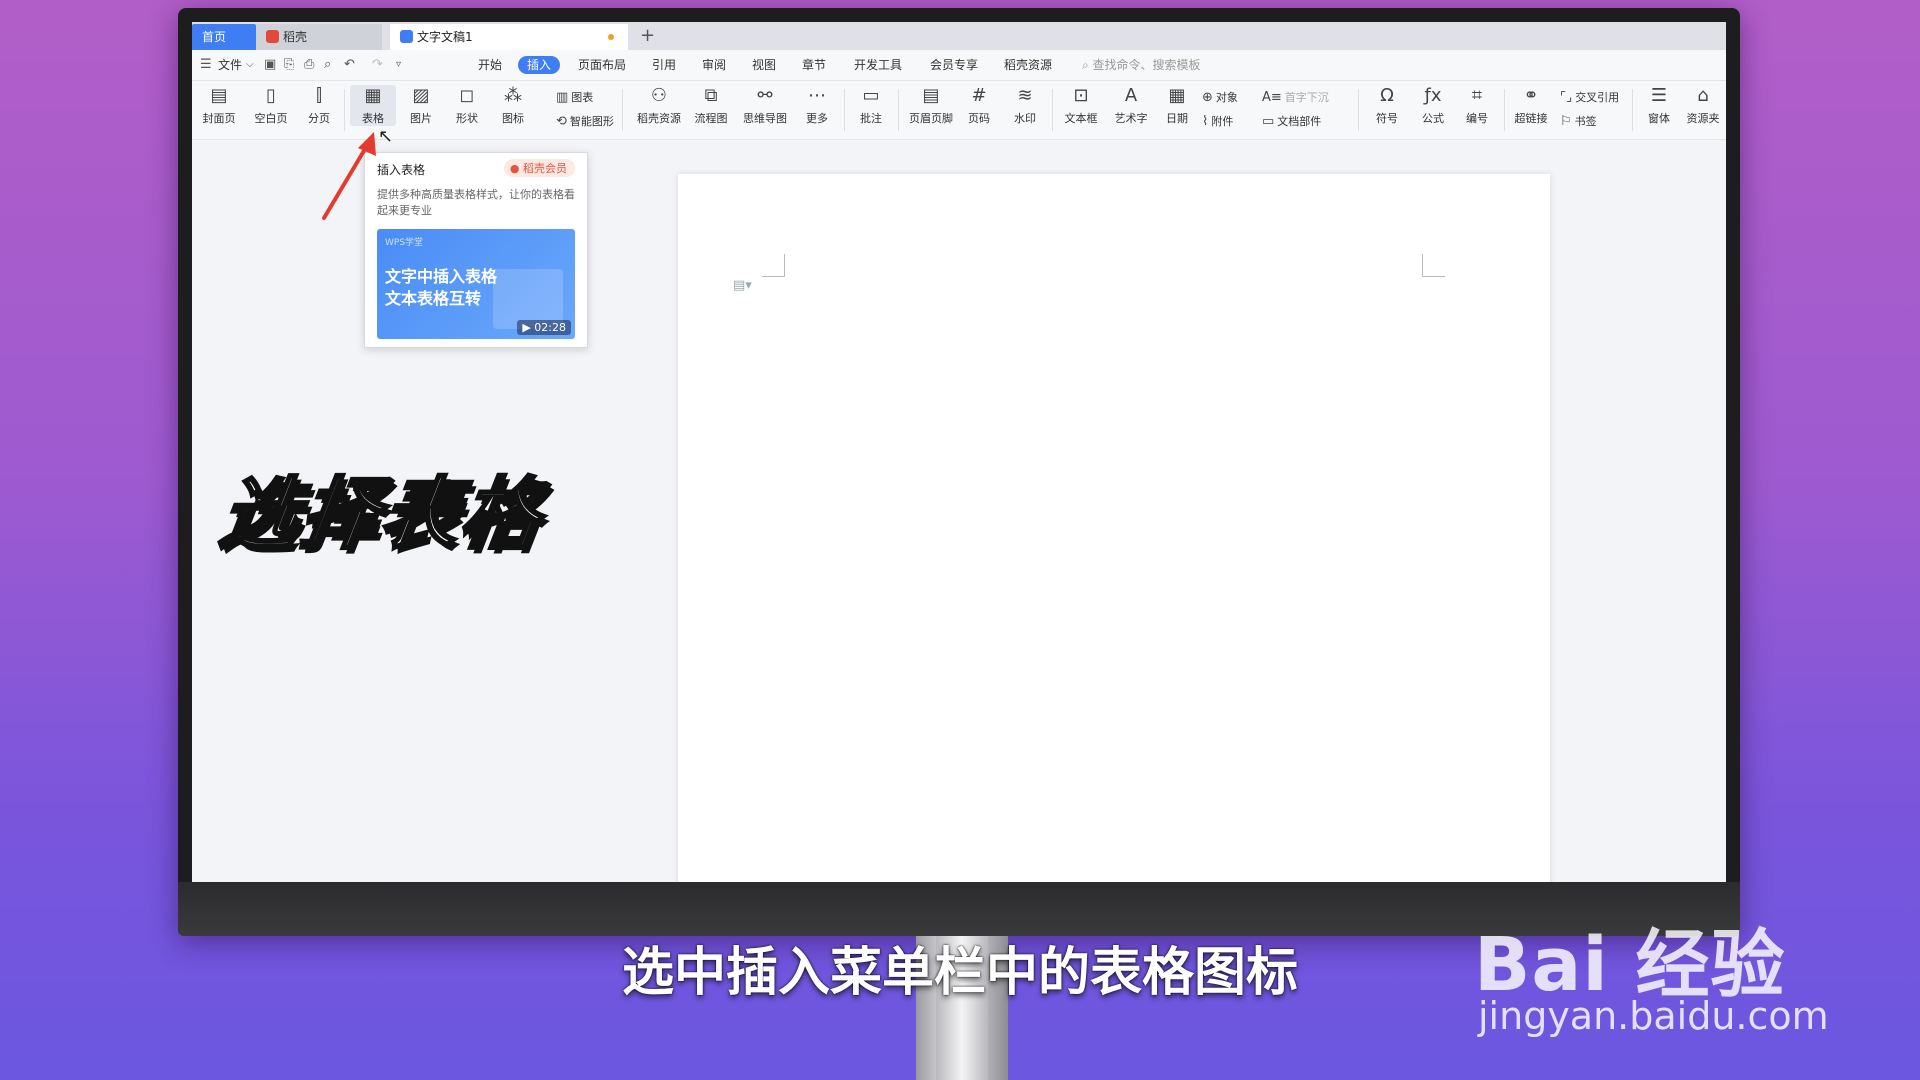 The height and width of the screenshot is (1080, 1920). I want to click on attachment-label: 附件, so click(1222, 121).